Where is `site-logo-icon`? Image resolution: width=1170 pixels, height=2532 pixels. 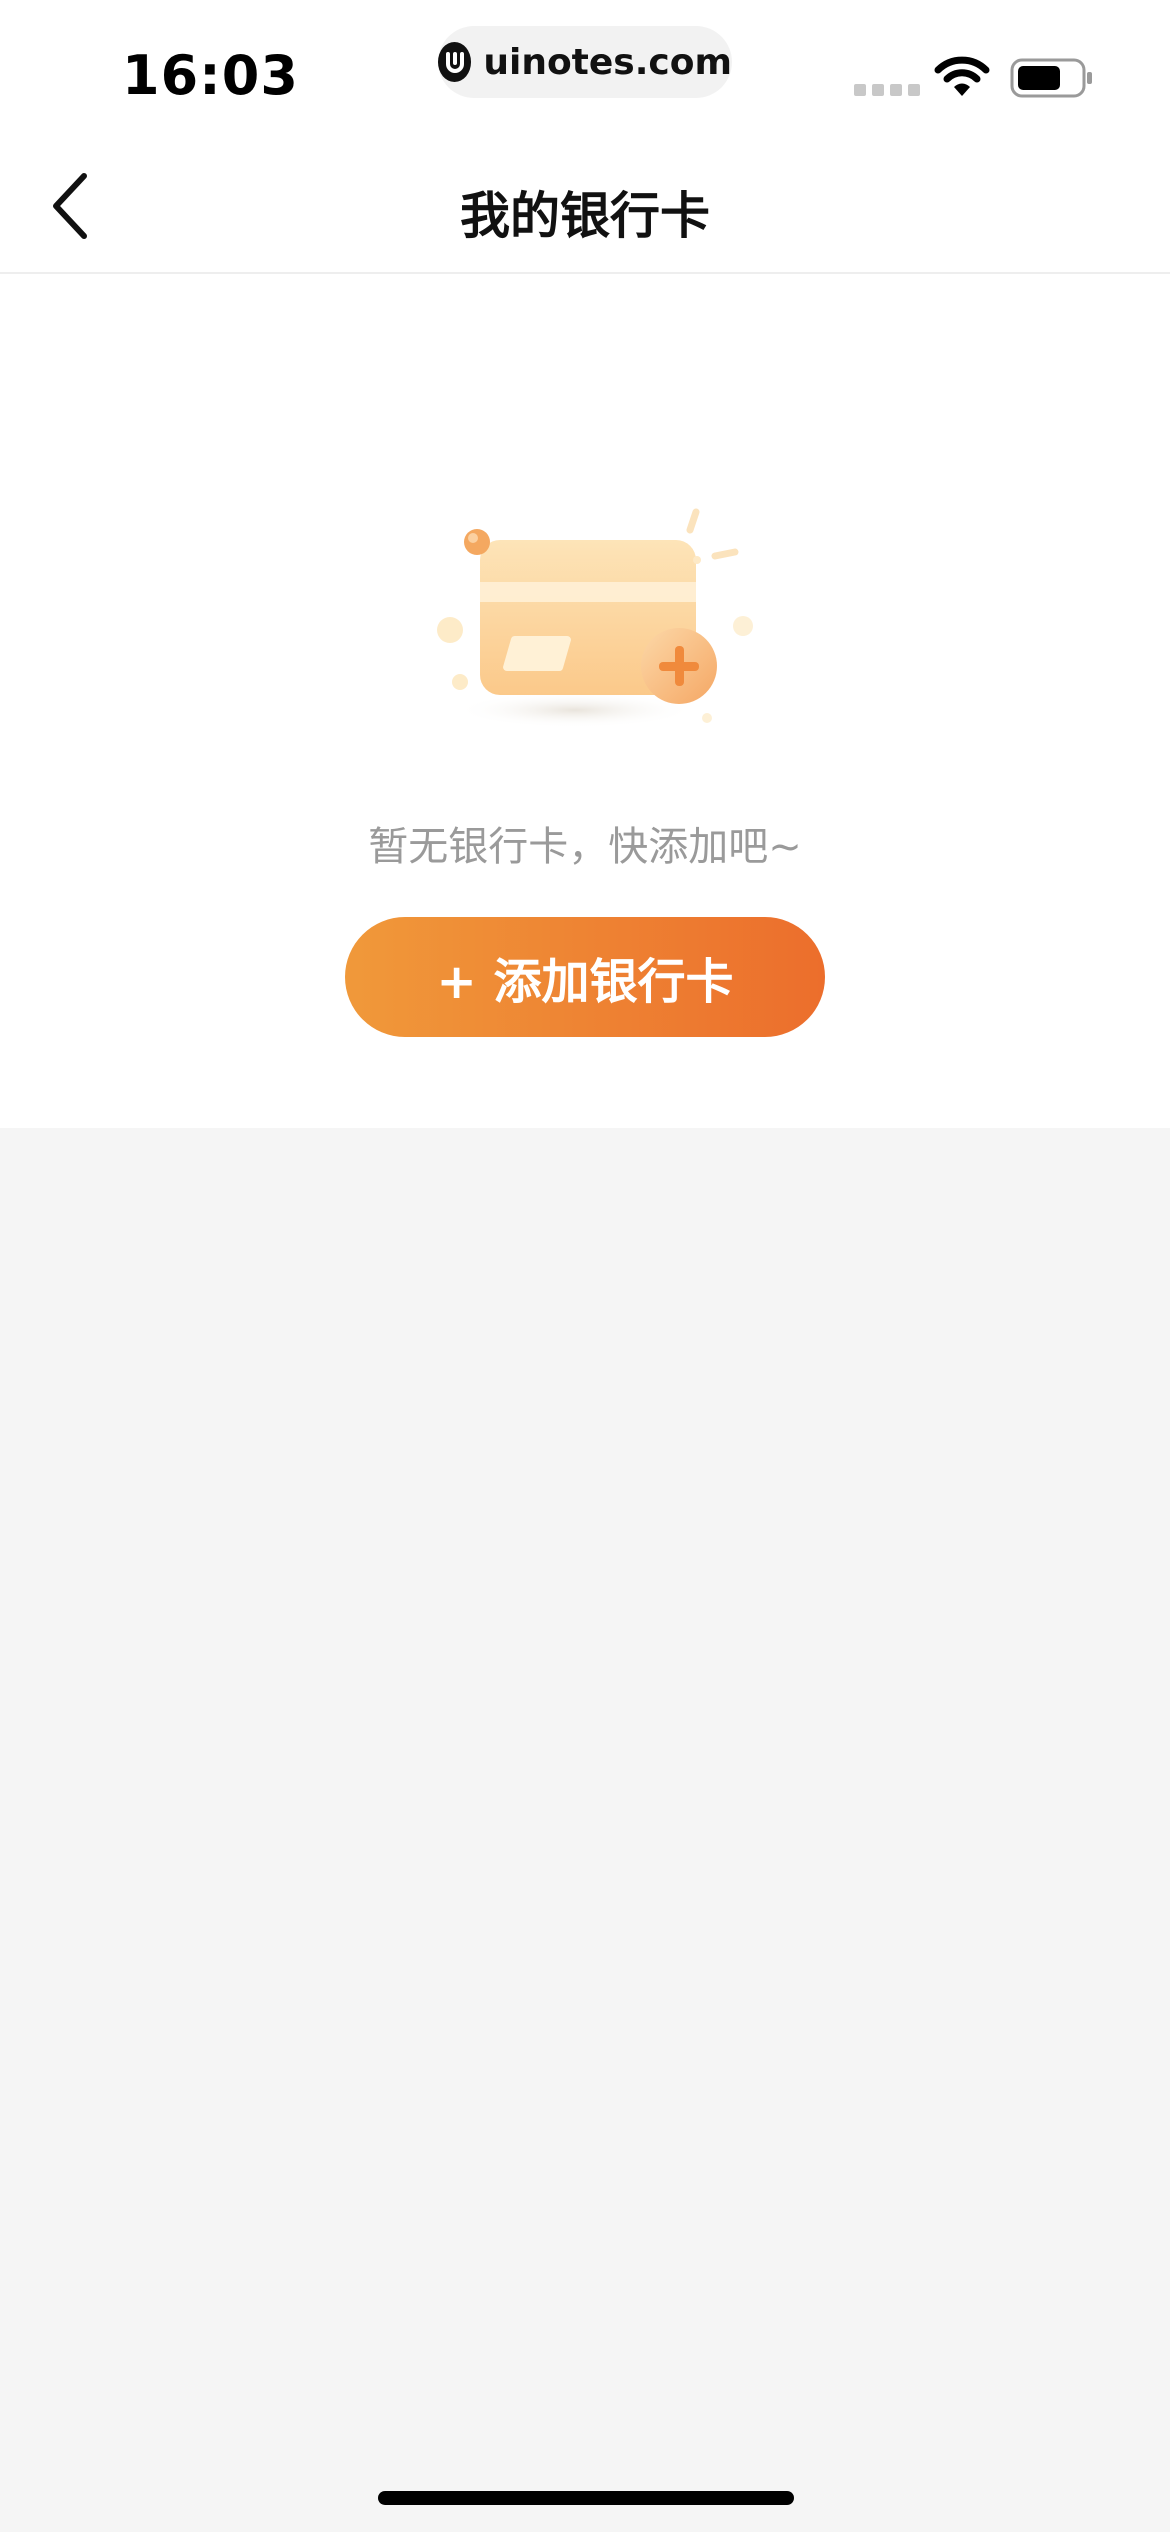
site-logo-icon is located at coordinates (455, 62).